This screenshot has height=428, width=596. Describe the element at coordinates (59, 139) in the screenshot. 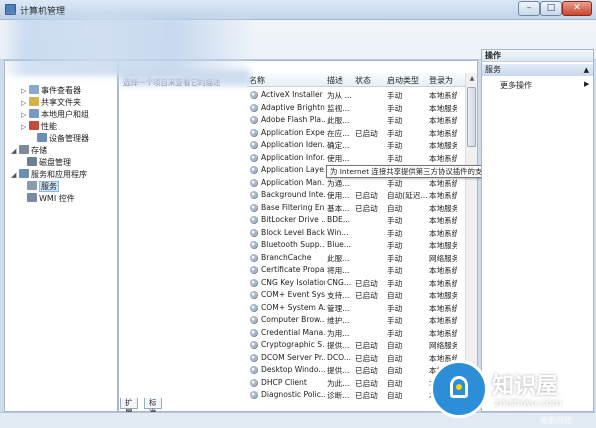

I see `tree-item: 设备管理器` at that location.